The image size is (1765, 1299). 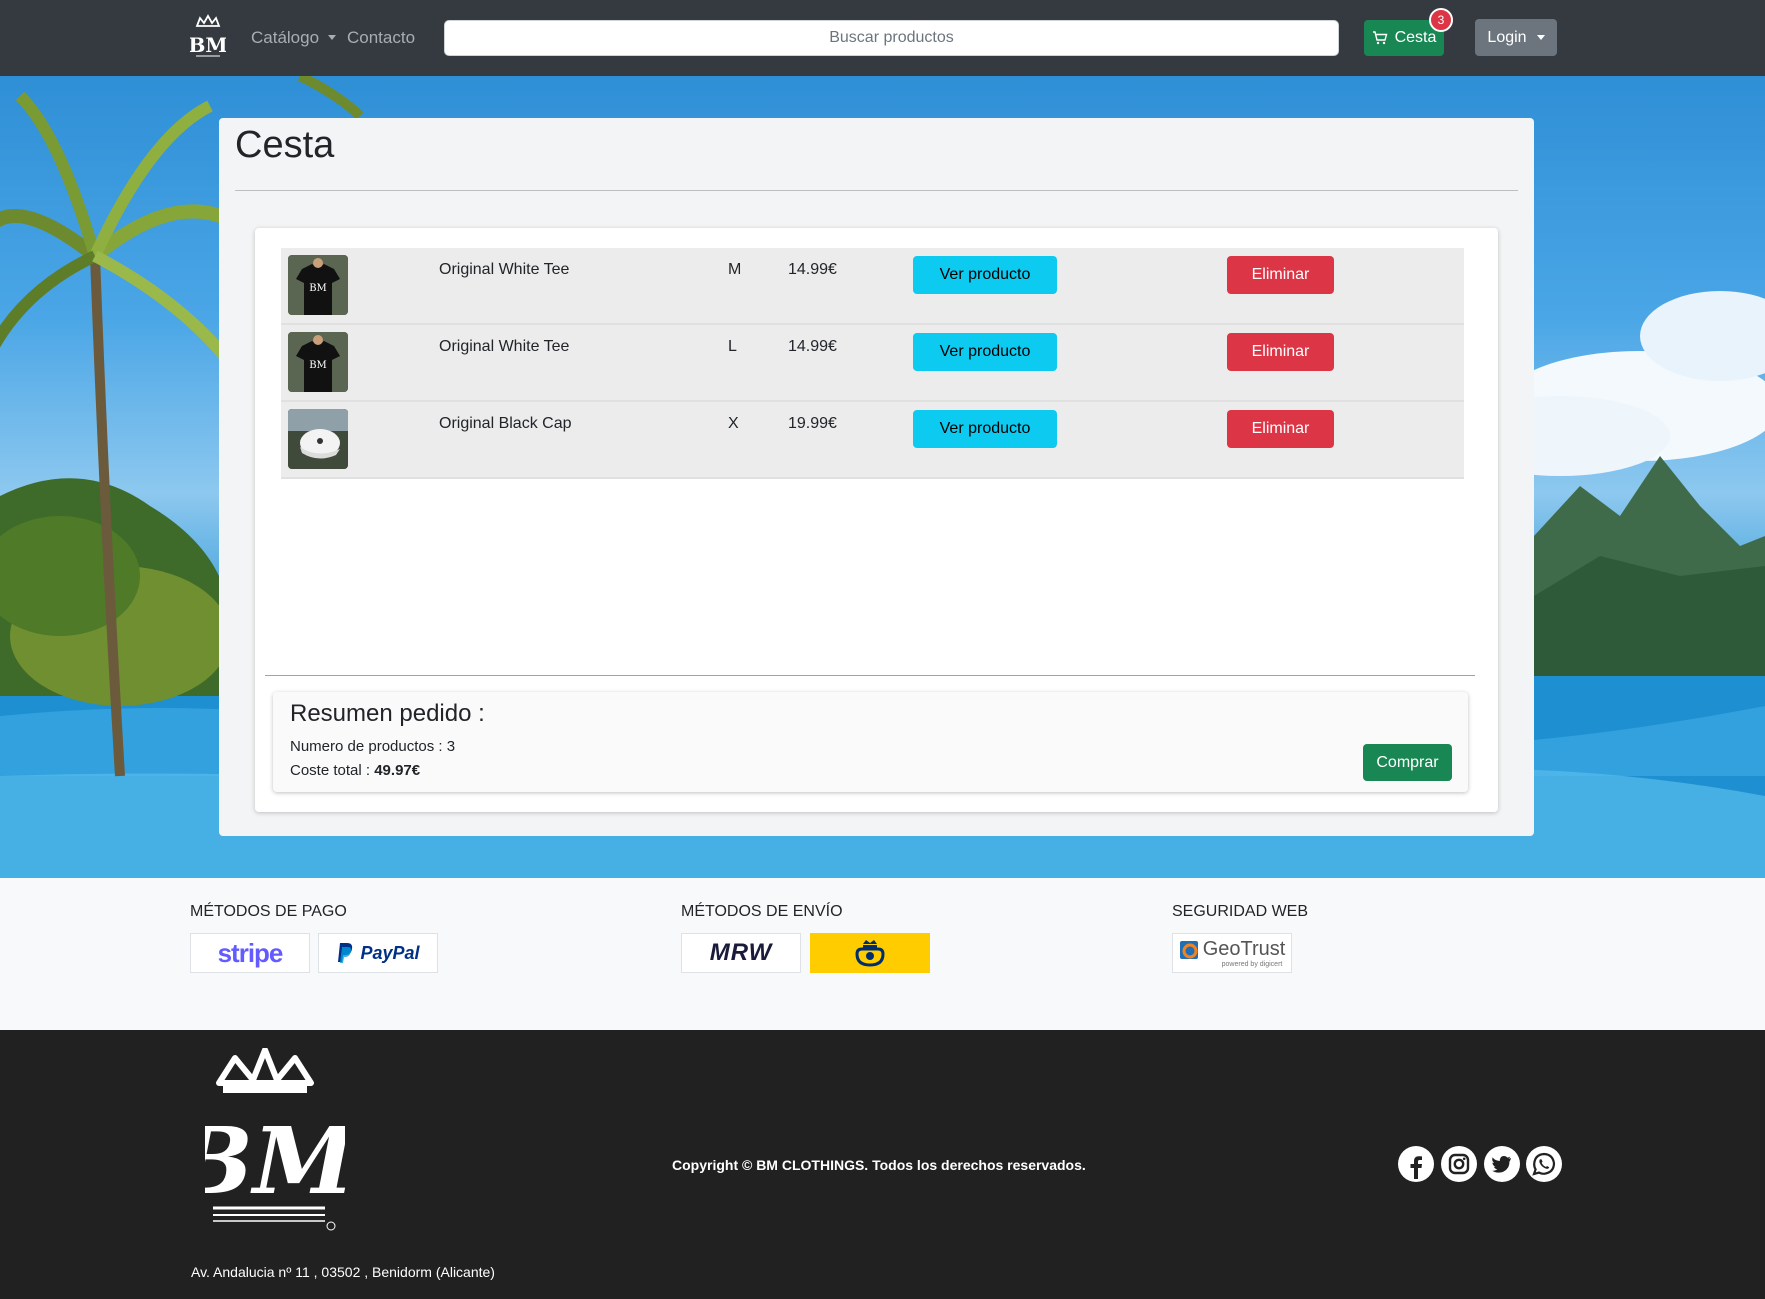 I want to click on login-label: Login, so click(x=1507, y=37).